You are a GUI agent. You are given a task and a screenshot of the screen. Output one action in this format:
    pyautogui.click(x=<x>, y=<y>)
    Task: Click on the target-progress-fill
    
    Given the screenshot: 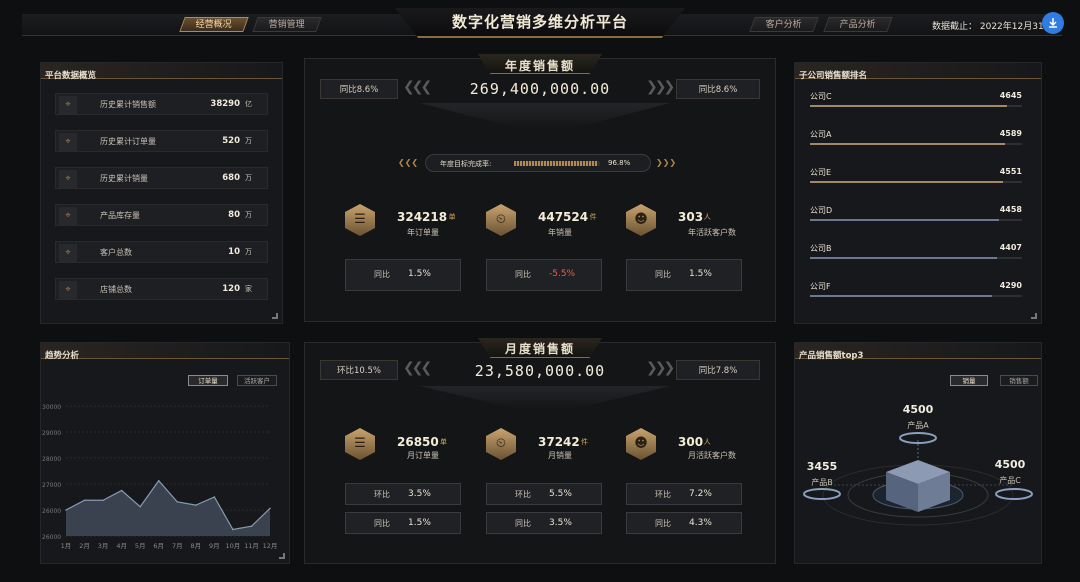 What is the action you would take?
    pyautogui.click(x=556, y=163)
    